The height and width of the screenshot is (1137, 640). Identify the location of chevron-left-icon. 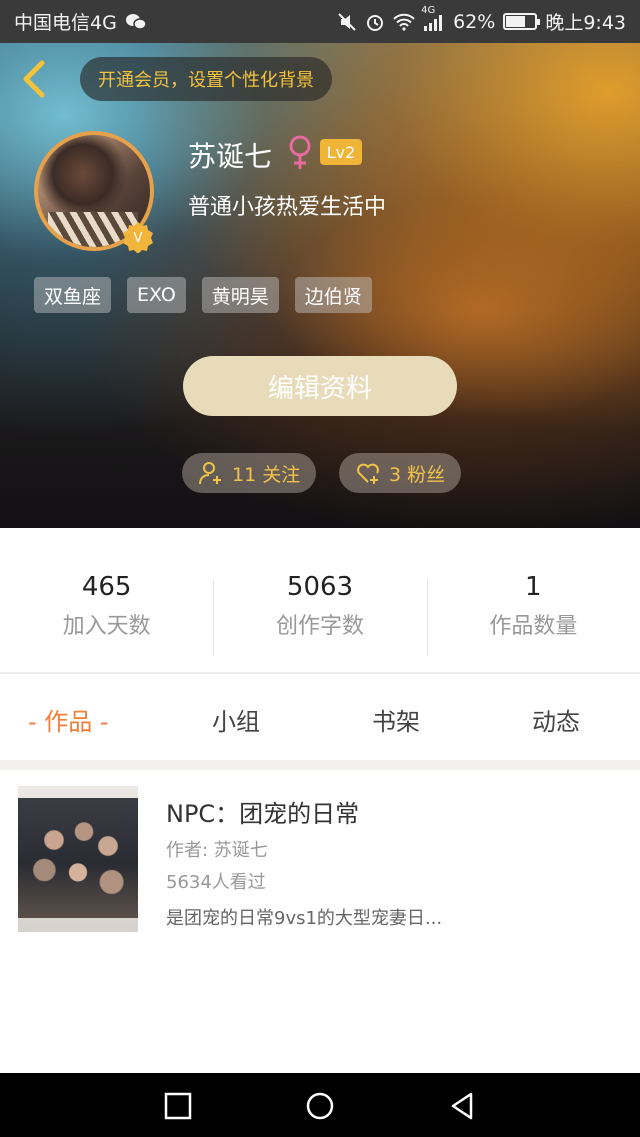
(34, 79).